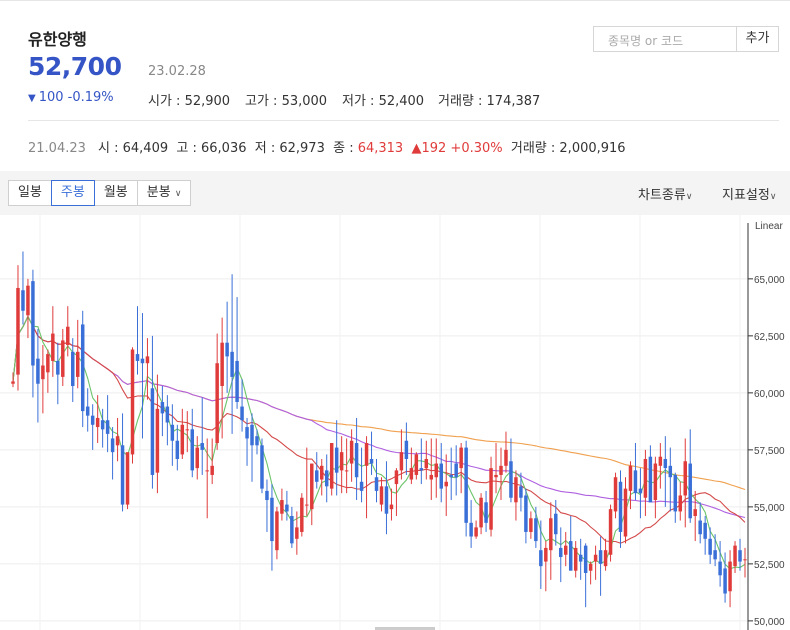 The image size is (790, 630). I want to click on tab-daily: 일봉, so click(30, 193).